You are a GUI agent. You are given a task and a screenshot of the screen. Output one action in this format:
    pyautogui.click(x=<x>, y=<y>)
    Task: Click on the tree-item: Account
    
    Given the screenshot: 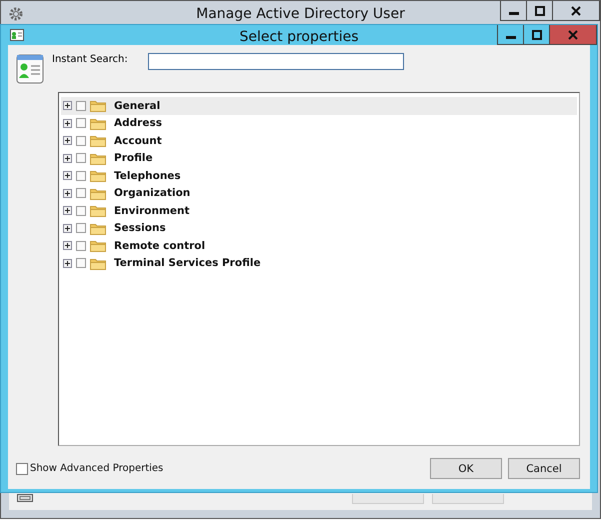 What is the action you would take?
    pyautogui.click(x=319, y=141)
    